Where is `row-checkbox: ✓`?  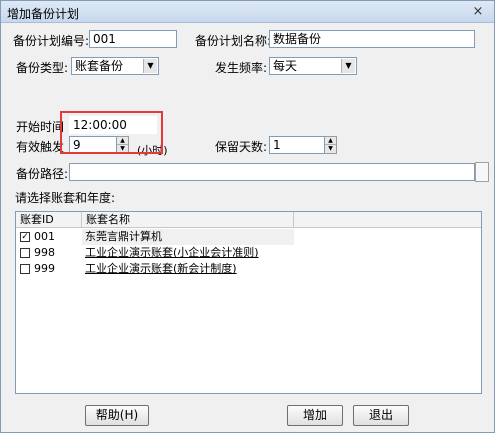
row-checkbox: ✓ is located at coordinates (25, 237).